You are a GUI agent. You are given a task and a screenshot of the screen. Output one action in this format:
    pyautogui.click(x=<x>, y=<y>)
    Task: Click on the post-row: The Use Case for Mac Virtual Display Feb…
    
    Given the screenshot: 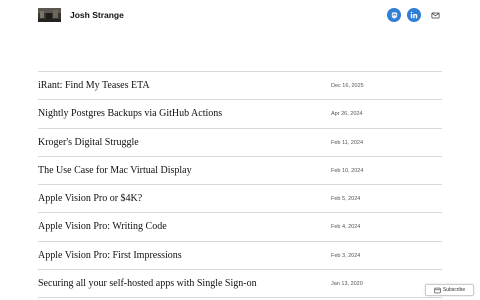 What is the action you would take?
    pyautogui.click(x=240, y=171)
    